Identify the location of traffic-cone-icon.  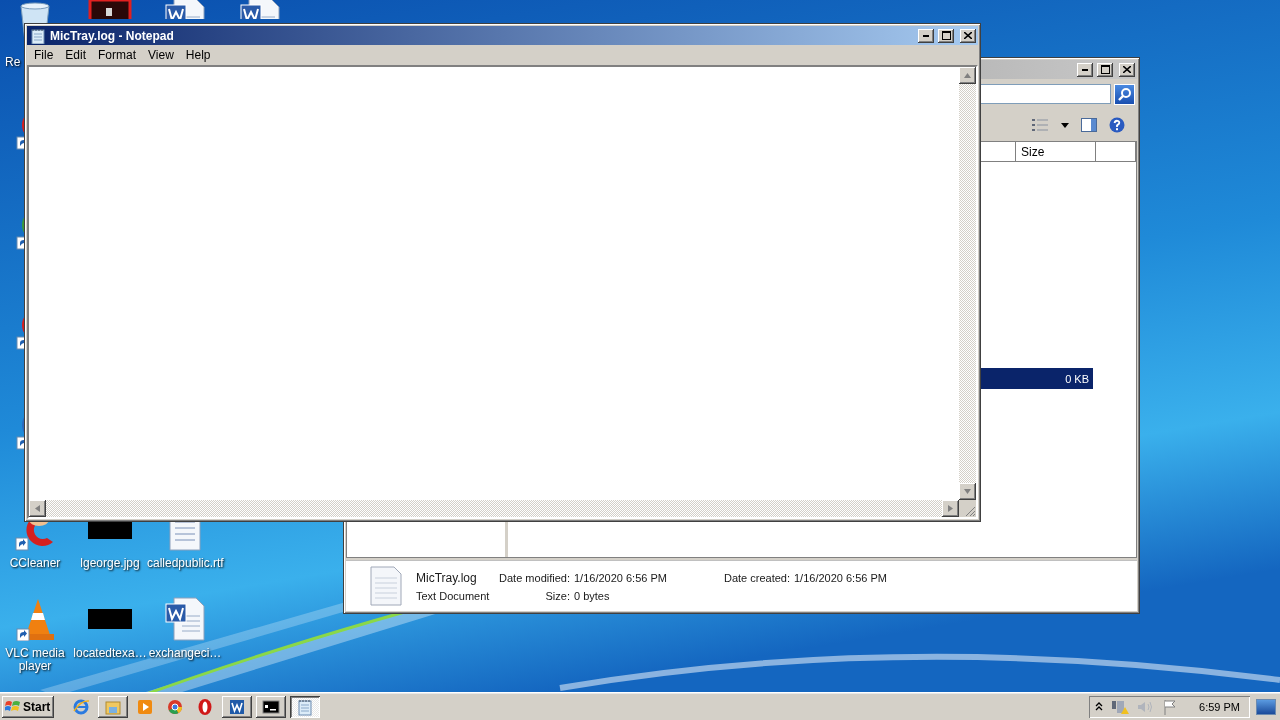
(35, 619).